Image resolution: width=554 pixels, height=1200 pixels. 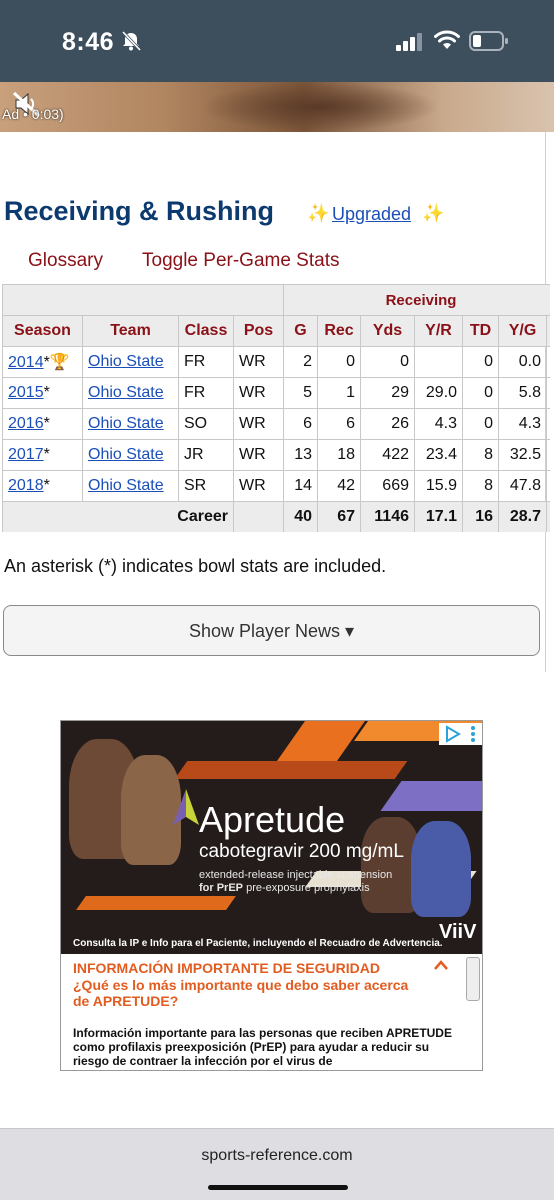 I want to click on yds-cell: 0, so click(x=387, y=362).